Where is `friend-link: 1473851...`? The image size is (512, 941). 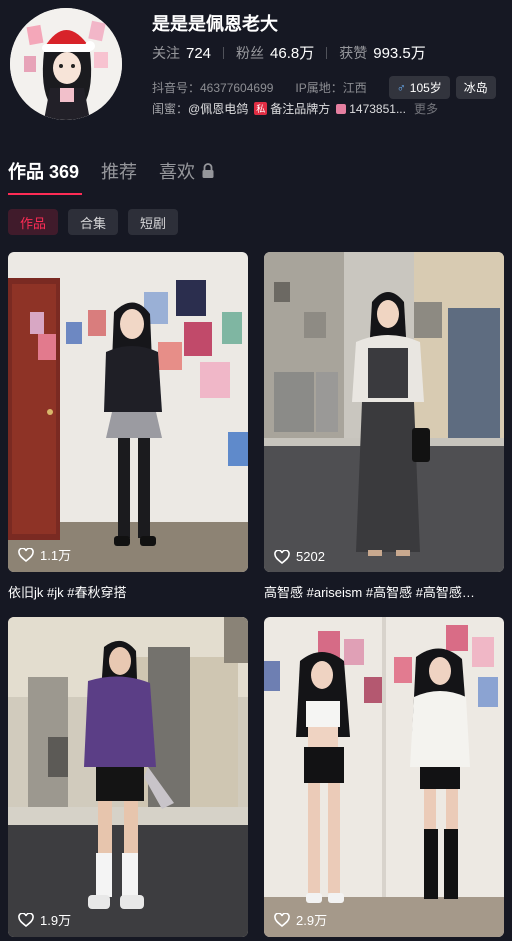
friend-link: 1473851... is located at coordinates (377, 109).